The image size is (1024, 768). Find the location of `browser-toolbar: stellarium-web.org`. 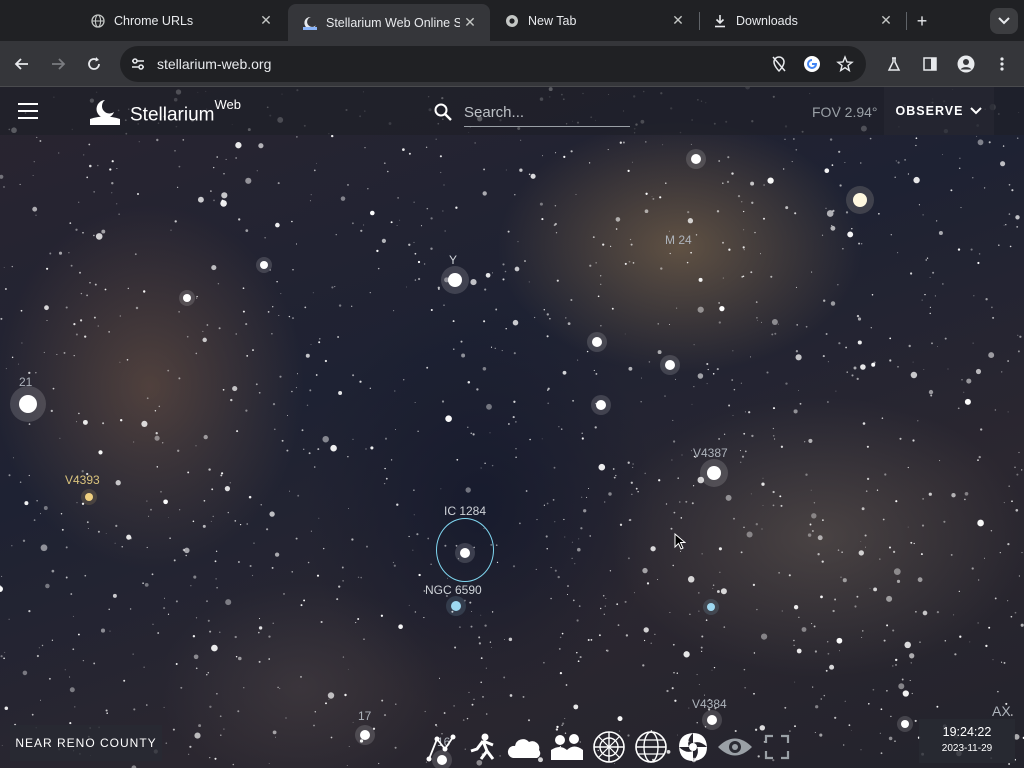

browser-toolbar: stellarium-web.org is located at coordinates (512, 64).